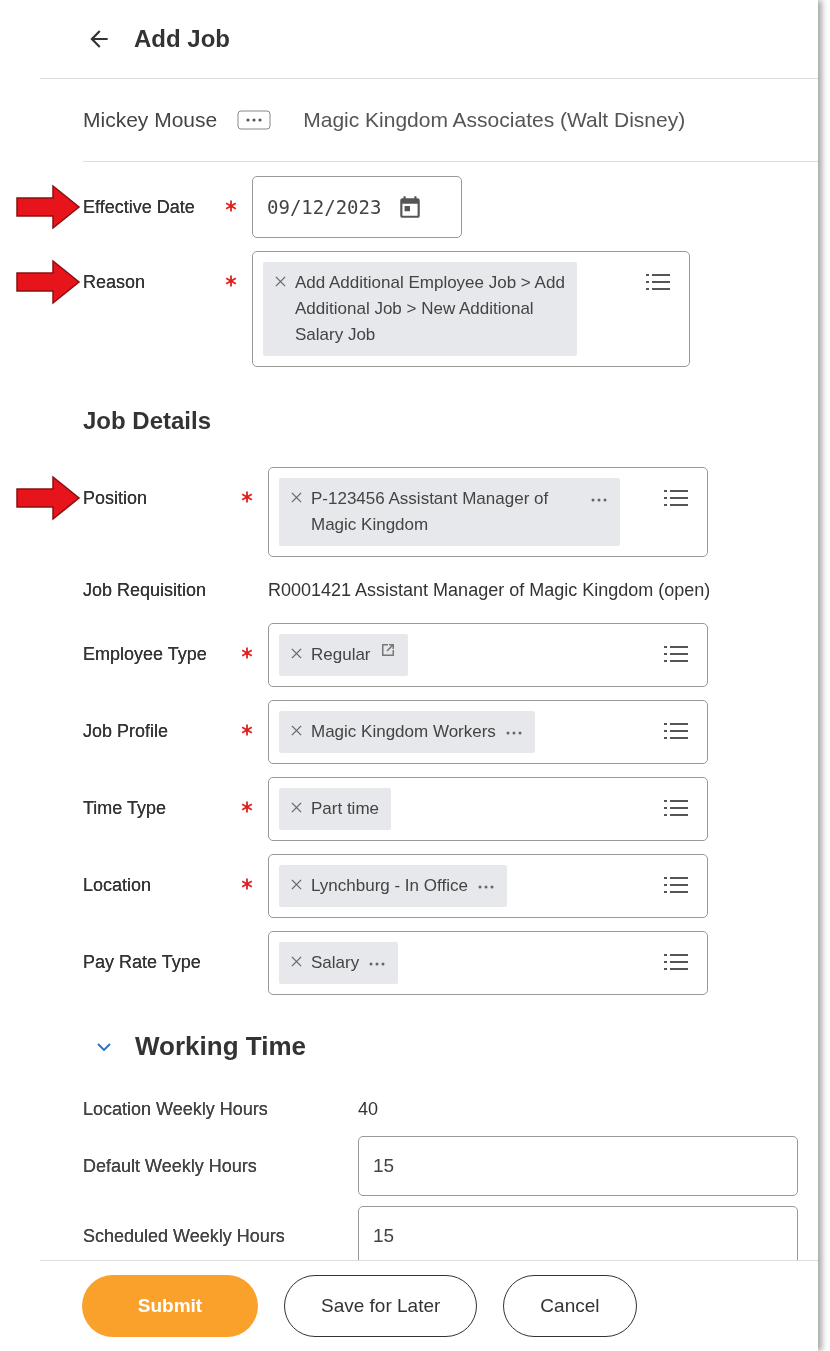 The image size is (830, 1351). What do you see at coordinates (145, 590) in the screenshot?
I see `field-label: Job Requisition` at bounding box center [145, 590].